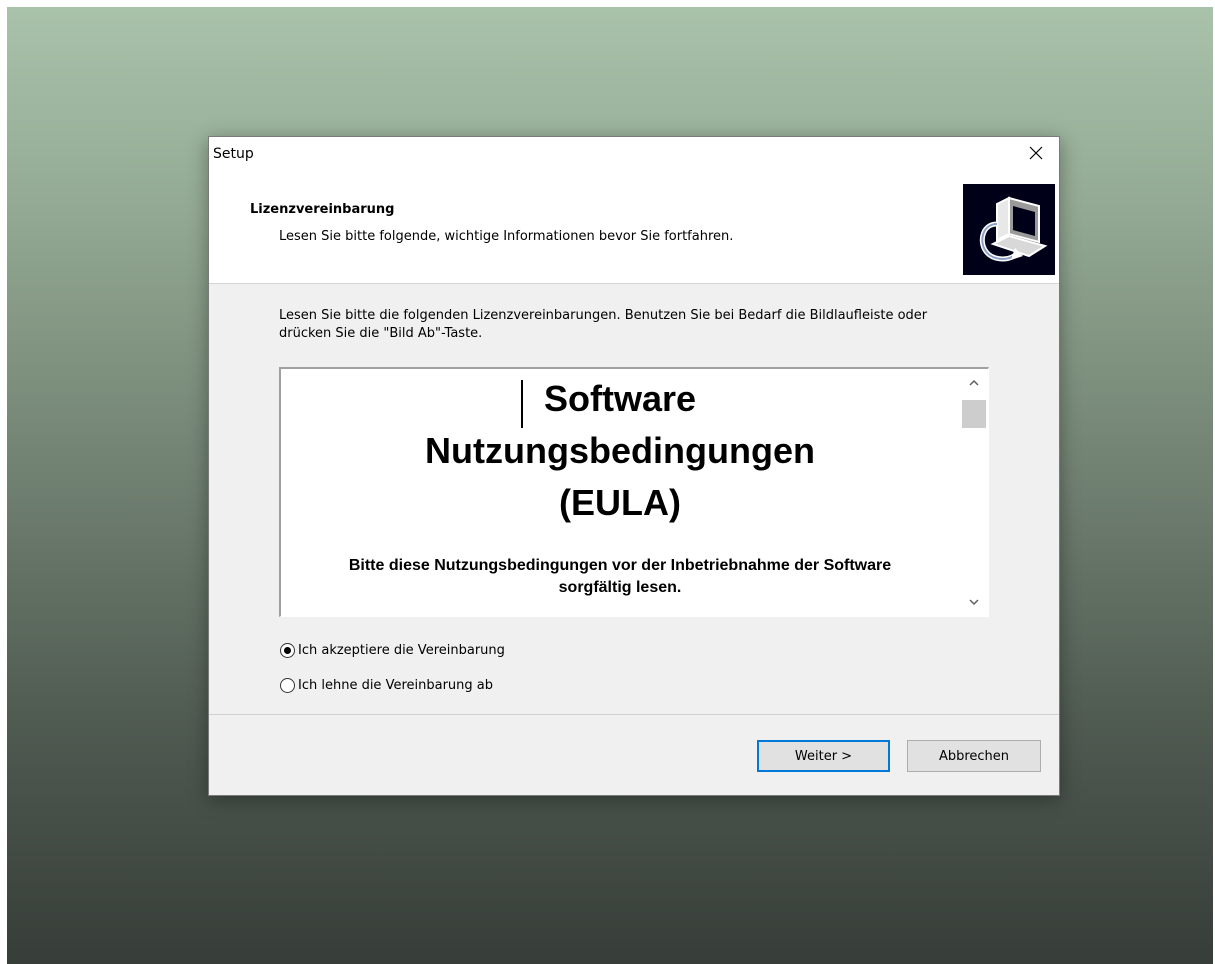 This screenshot has height=964, width=1215. I want to click on decline-radio, so click(287, 685).